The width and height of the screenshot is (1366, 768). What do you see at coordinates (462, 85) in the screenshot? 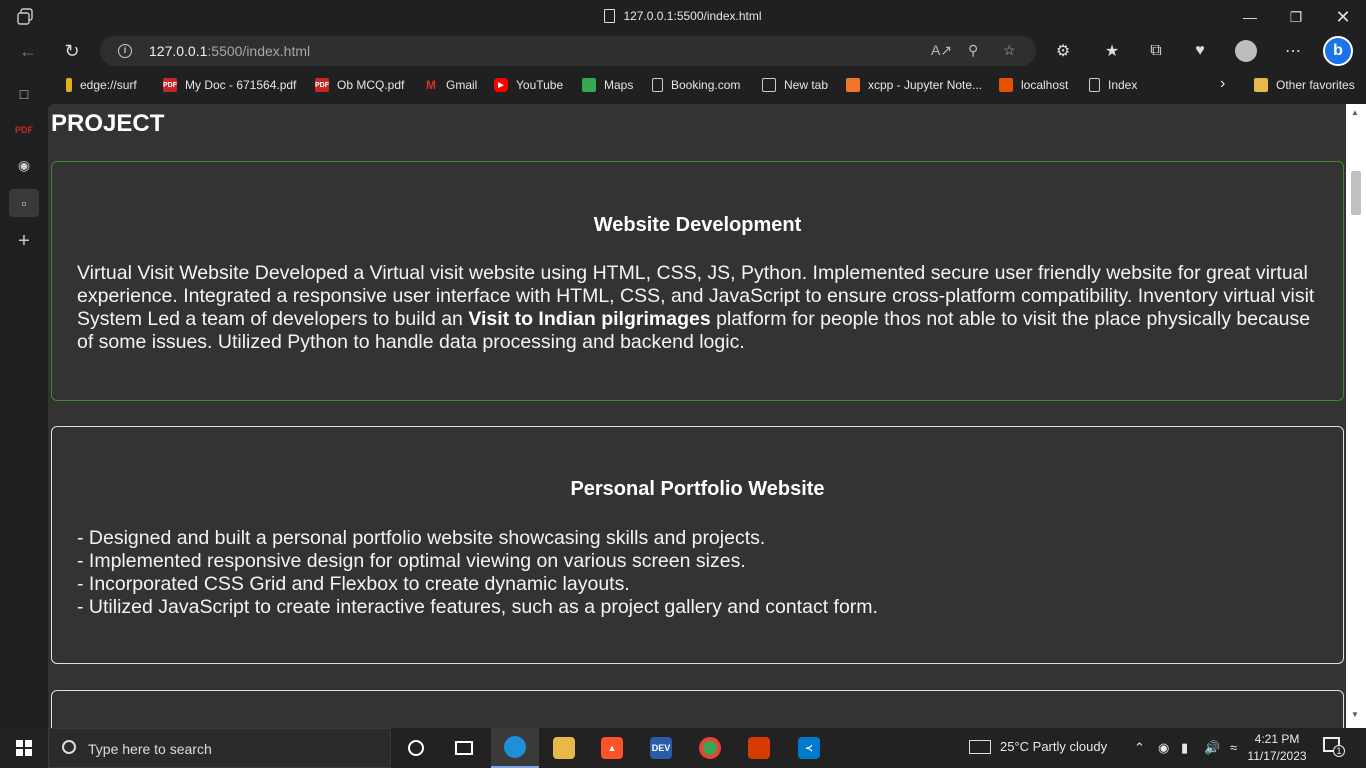
I see `favorite-label: Gmail` at bounding box center [462, 85].